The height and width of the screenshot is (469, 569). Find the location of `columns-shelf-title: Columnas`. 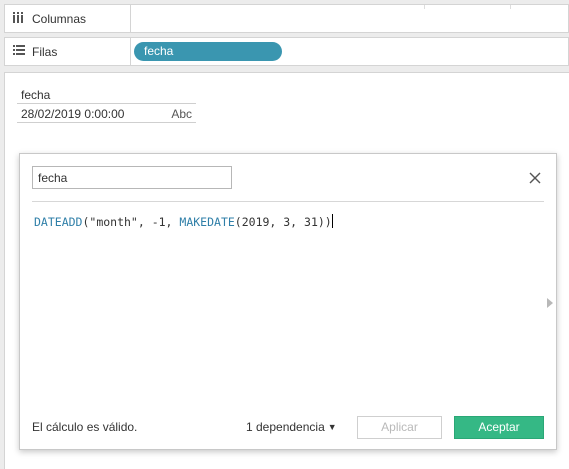

columns-shelf-title: Columnas is located at coordinates (59, 18).